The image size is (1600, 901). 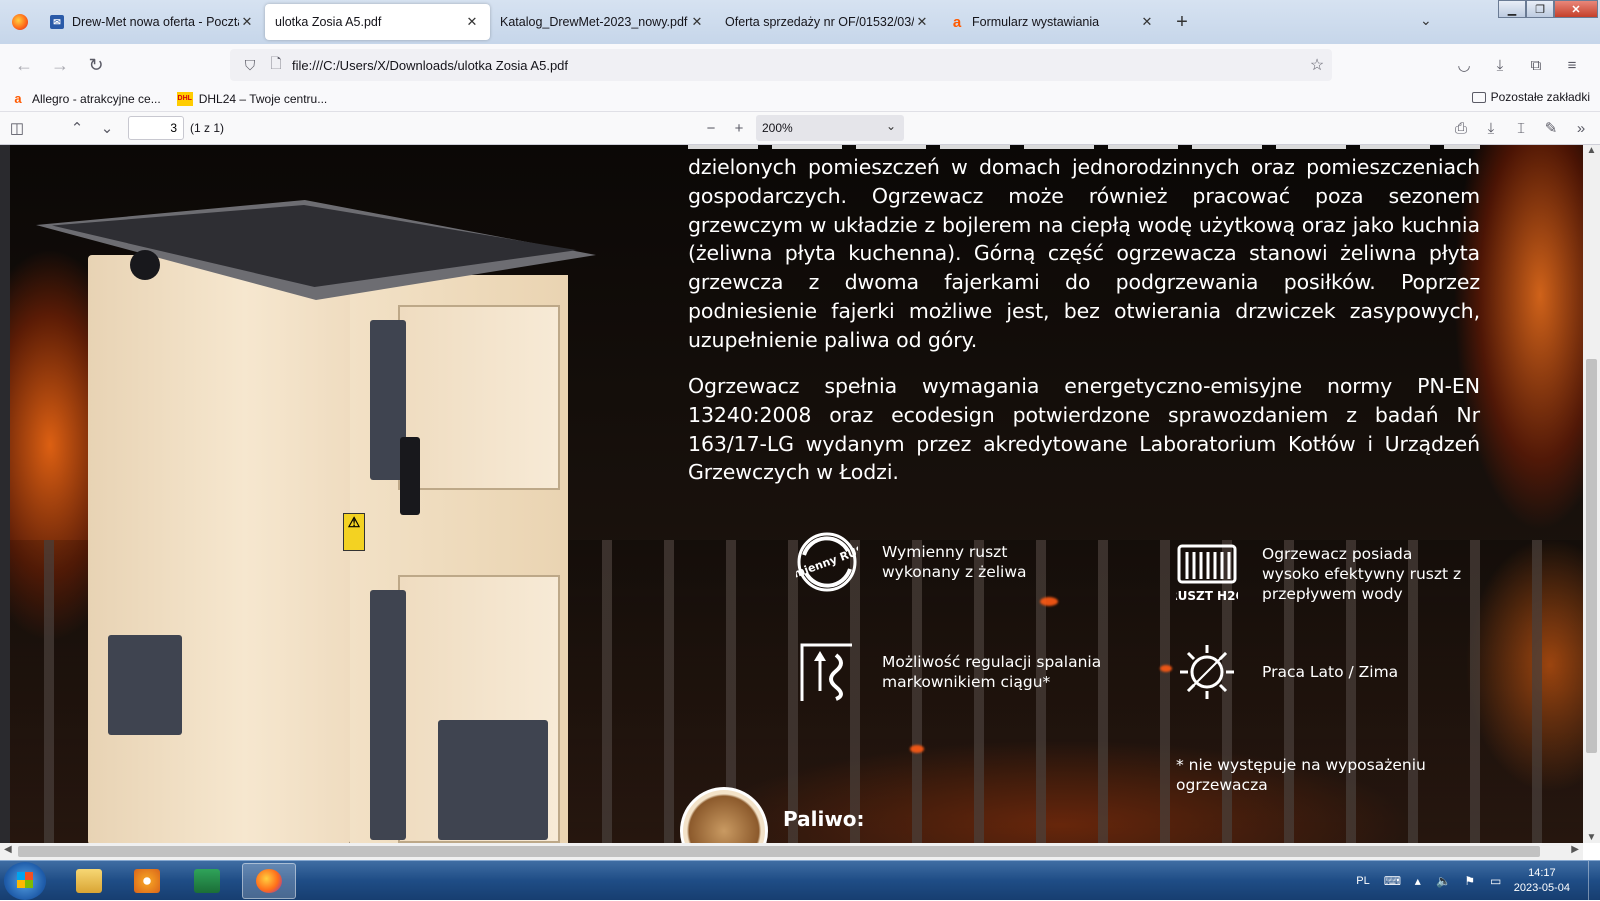 I want to click on scroll-up-icon: ▲, so click(x=1591, y=150).